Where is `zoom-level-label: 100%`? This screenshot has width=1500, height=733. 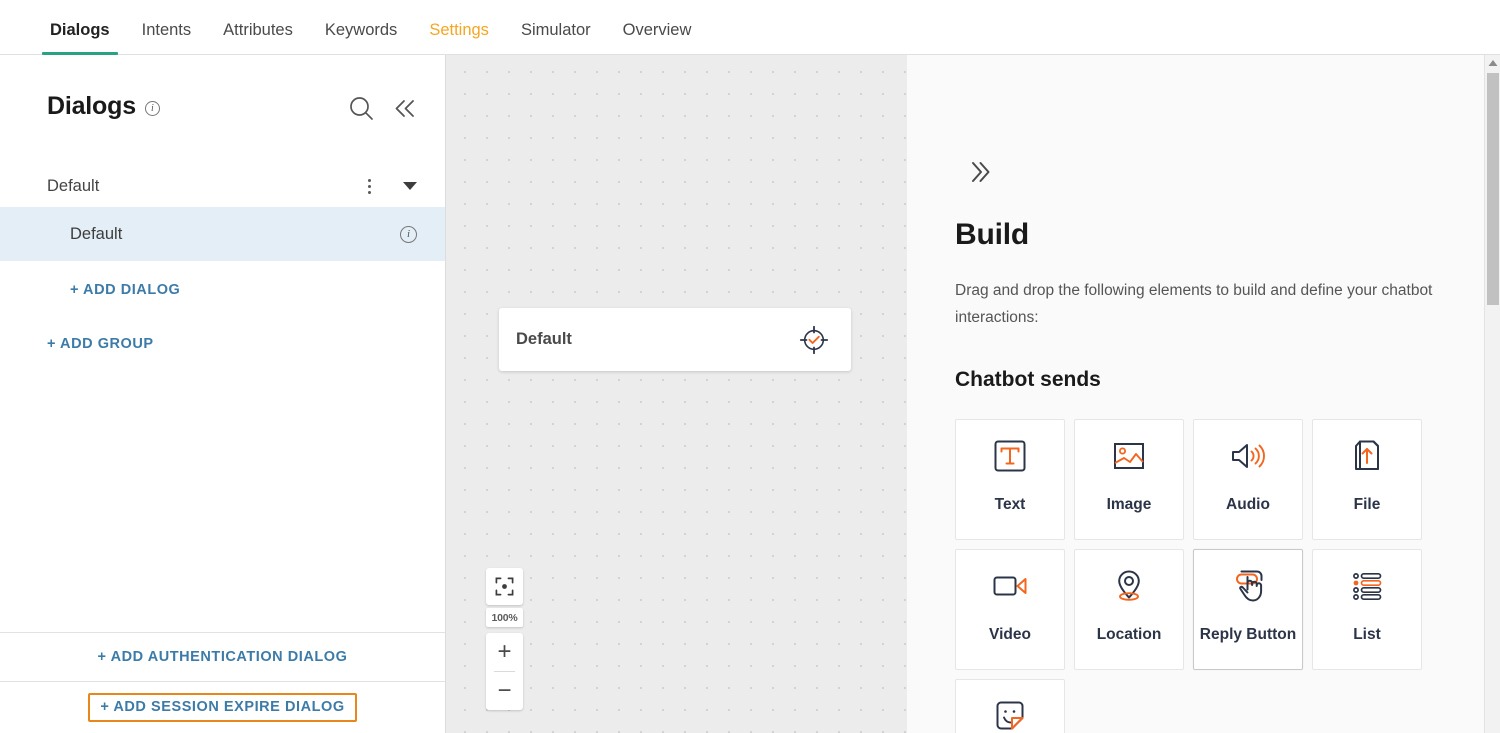 zoom-level-label: 100% is located at coordinates (504, 617).